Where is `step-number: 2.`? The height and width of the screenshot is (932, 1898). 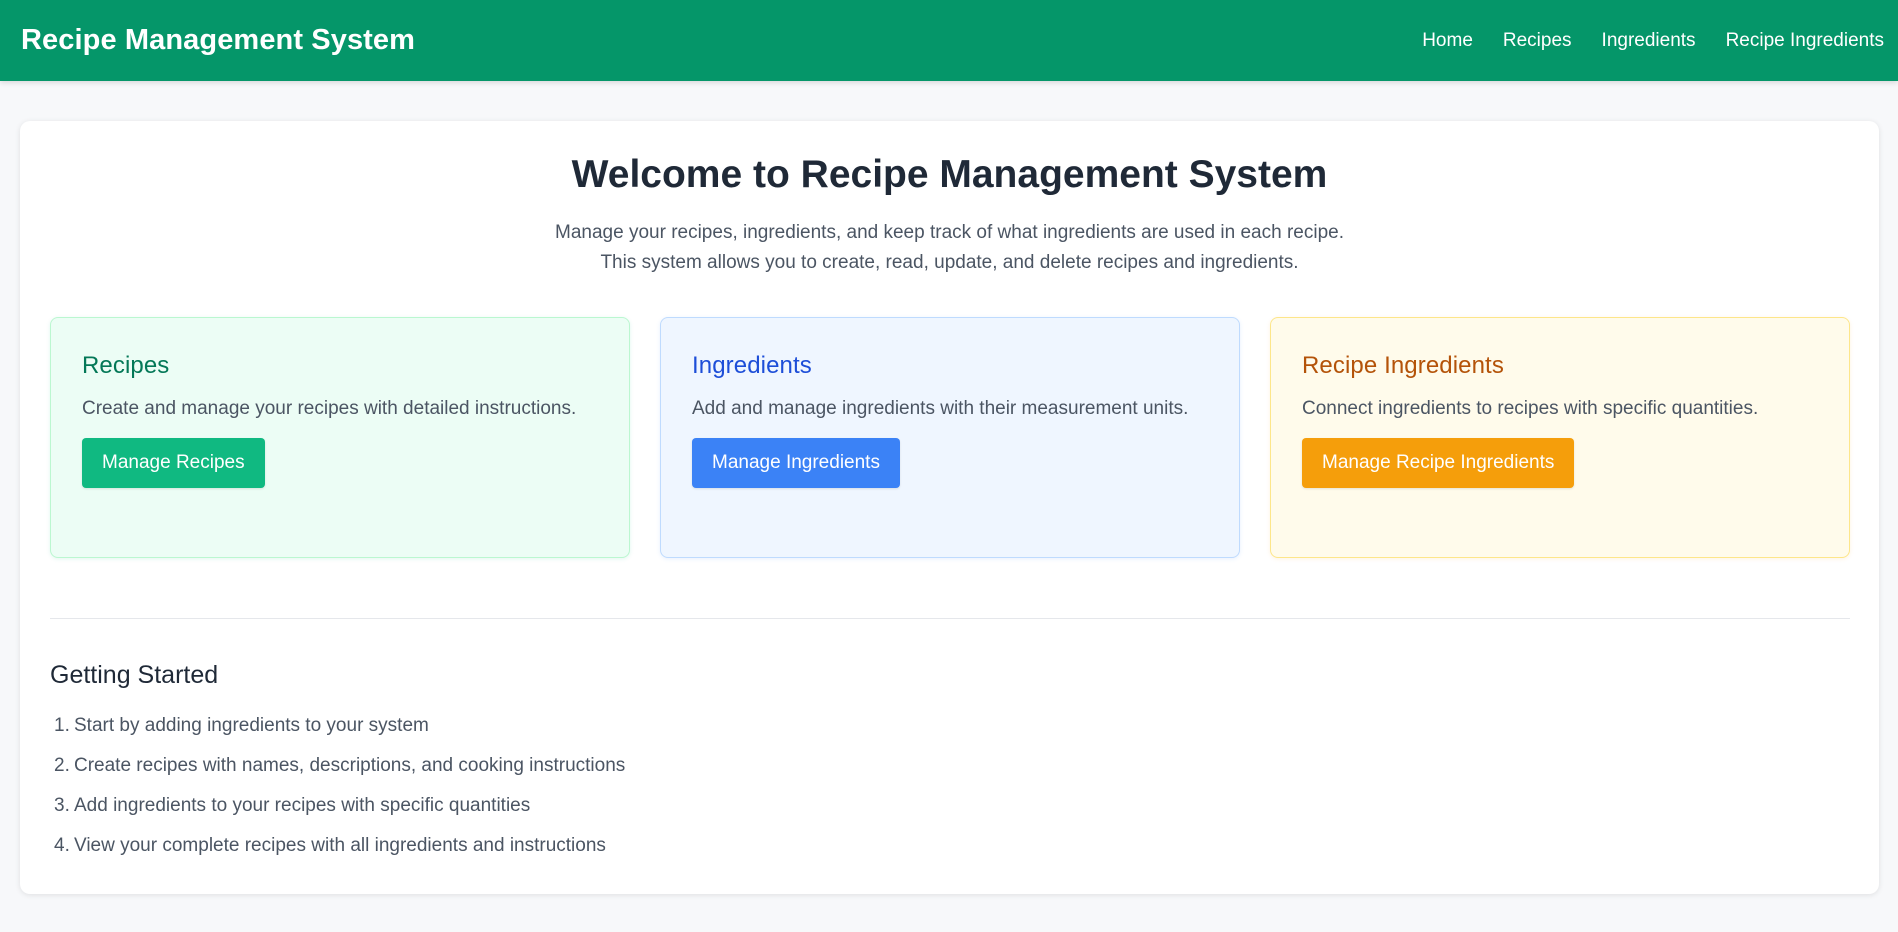
step-number: 2. is located at coordinates (62, 765).